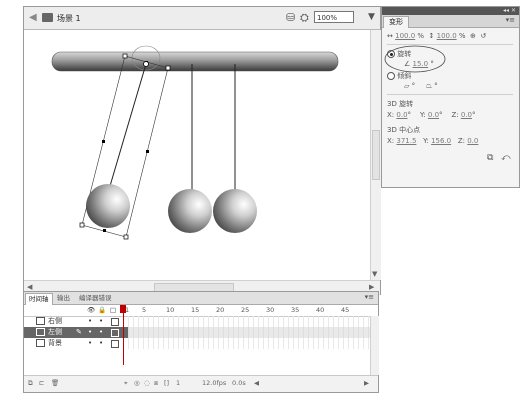 The image size is (527, 401). What do you see at coordinates (391, 141) in the screenshot?
I see `center-x-label: X:` at bounding box center [391, 141].